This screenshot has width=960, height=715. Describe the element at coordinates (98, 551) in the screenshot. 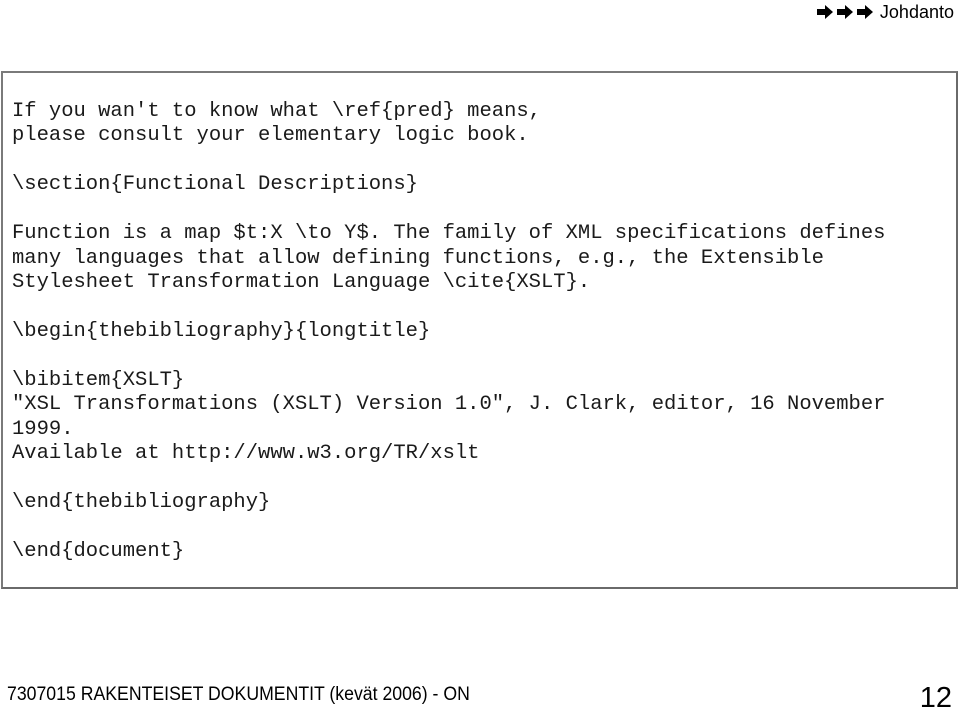

I see `code-line: \end{document}` at that location.